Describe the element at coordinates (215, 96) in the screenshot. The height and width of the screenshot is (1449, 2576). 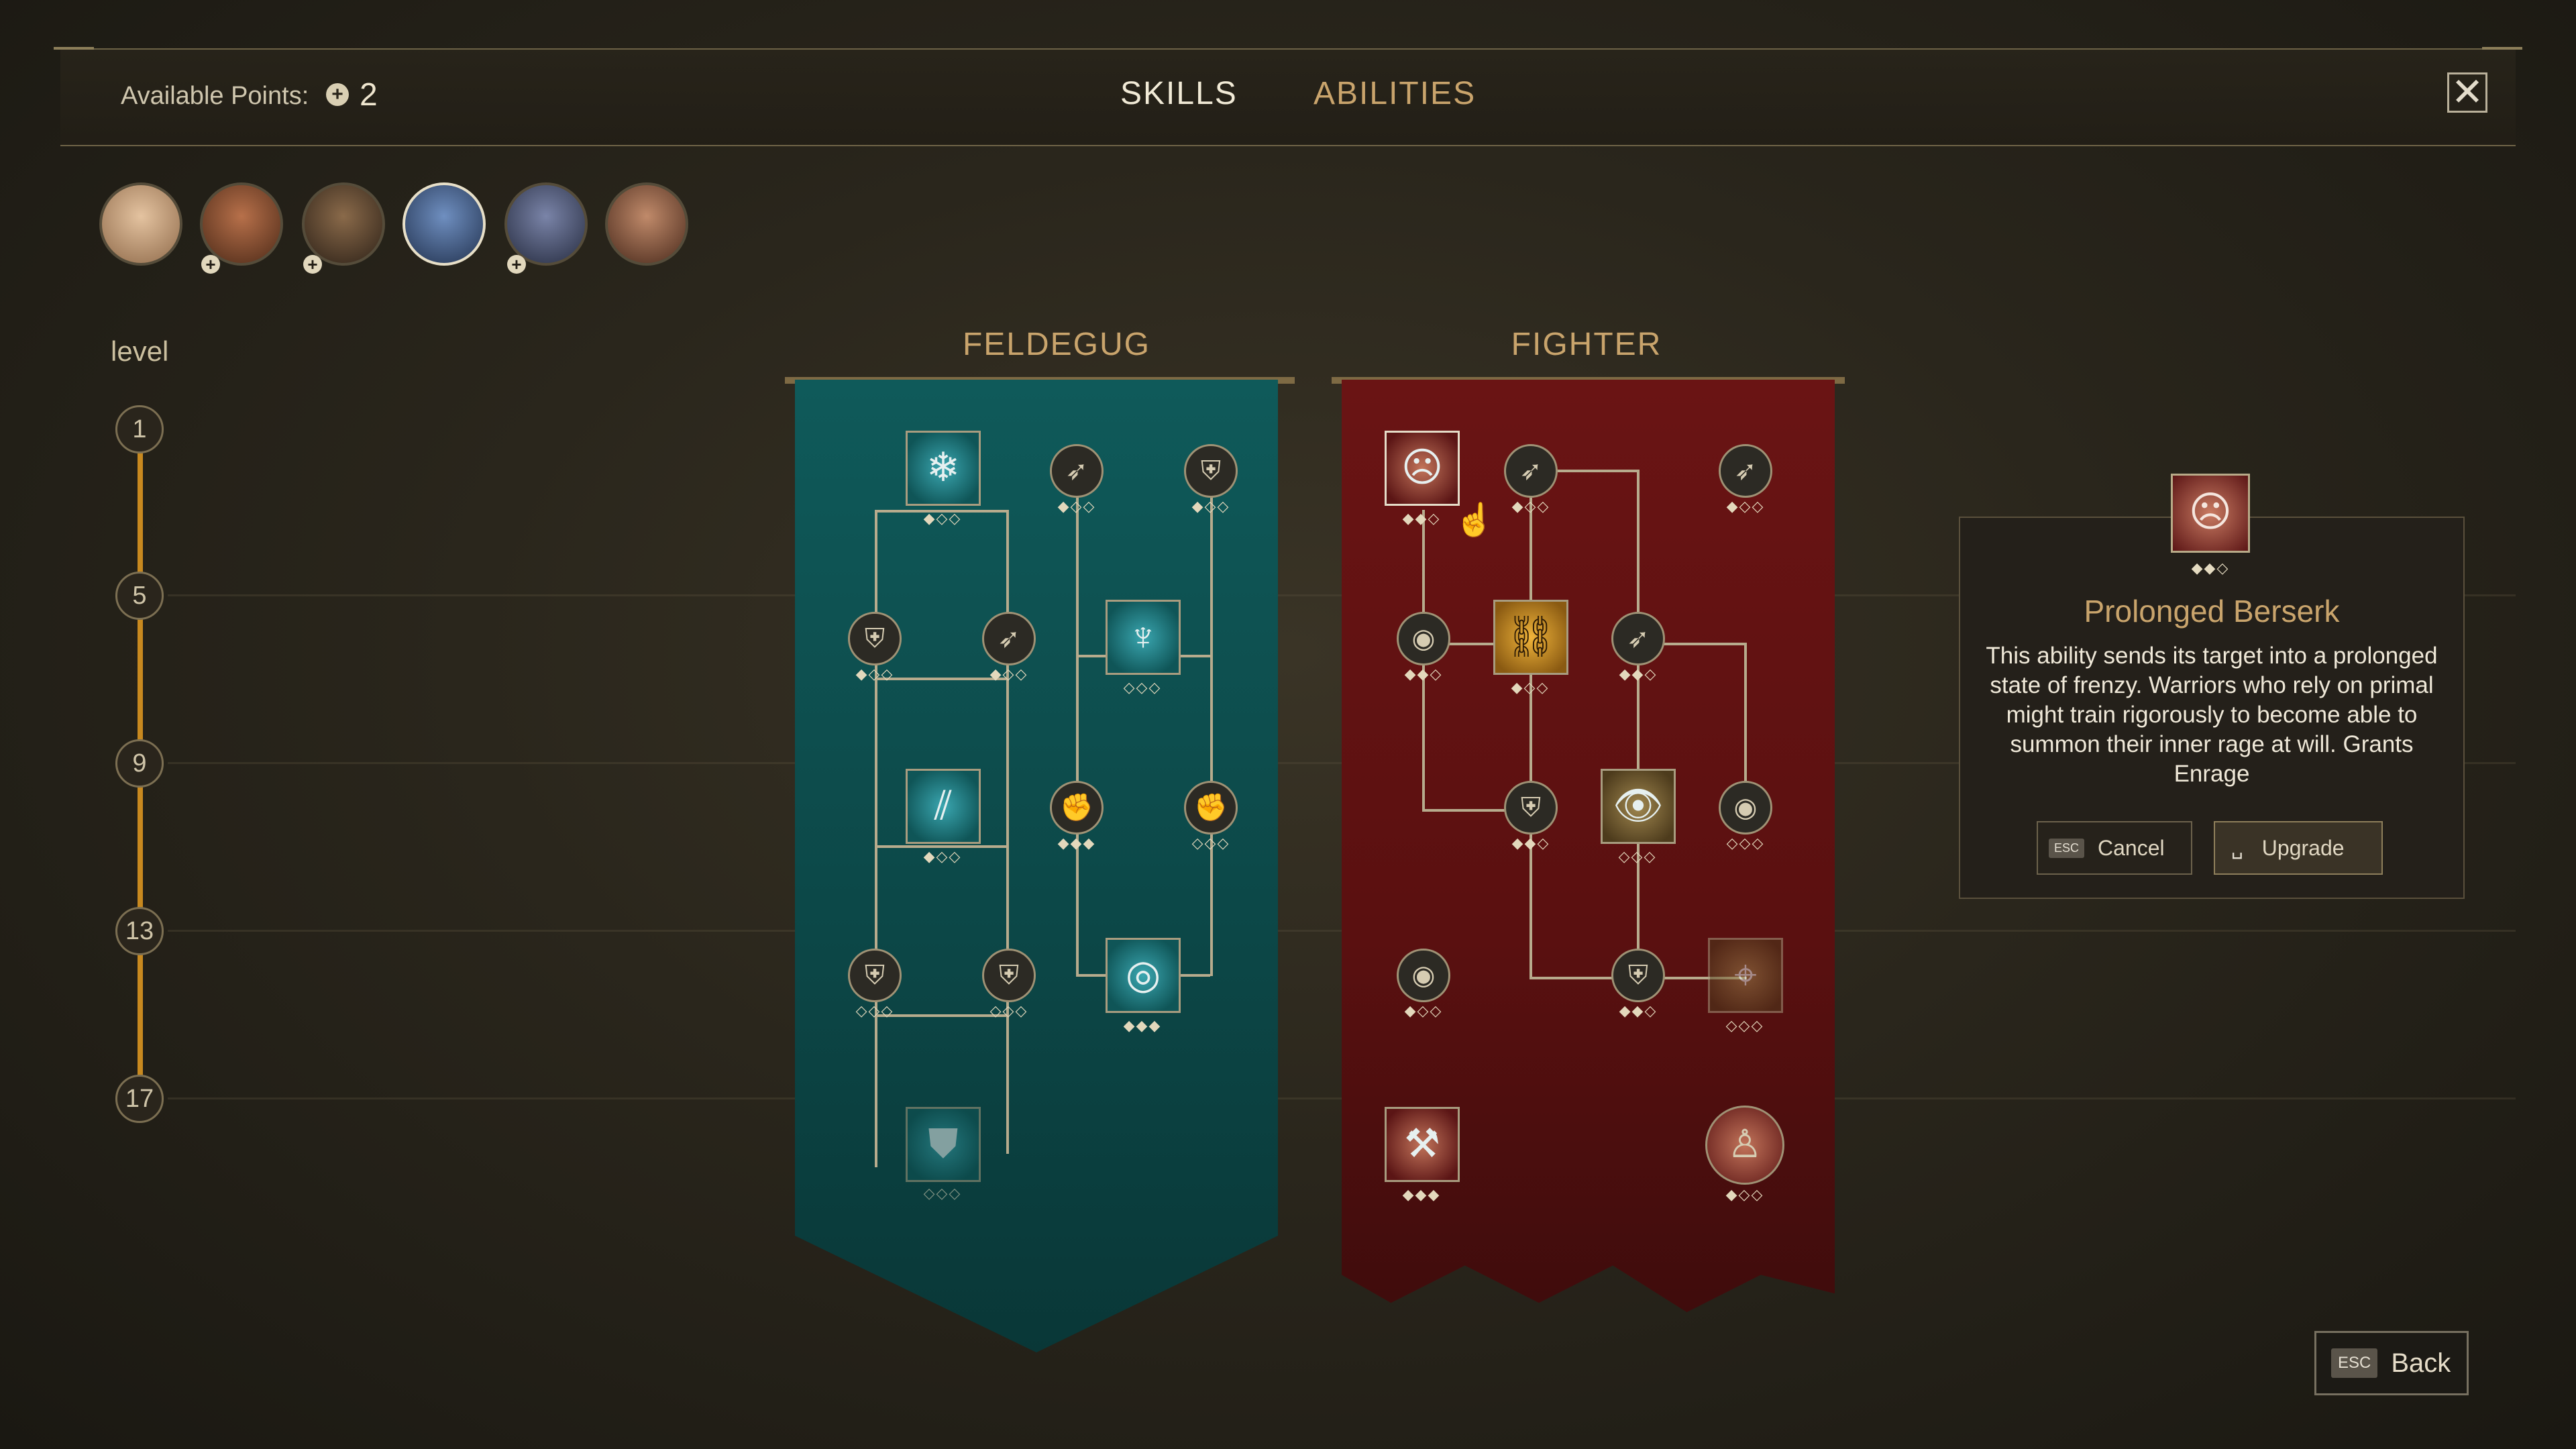
I see `available-points-label: Available Points:` at that location.